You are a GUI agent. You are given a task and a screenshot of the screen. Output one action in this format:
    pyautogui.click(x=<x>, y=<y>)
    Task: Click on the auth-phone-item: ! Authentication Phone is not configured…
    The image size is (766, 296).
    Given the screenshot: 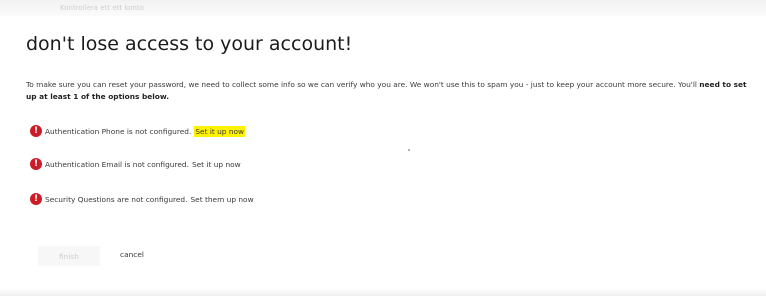 What is the action you would take?
    pyautogui.click(x=138, y=131)
    